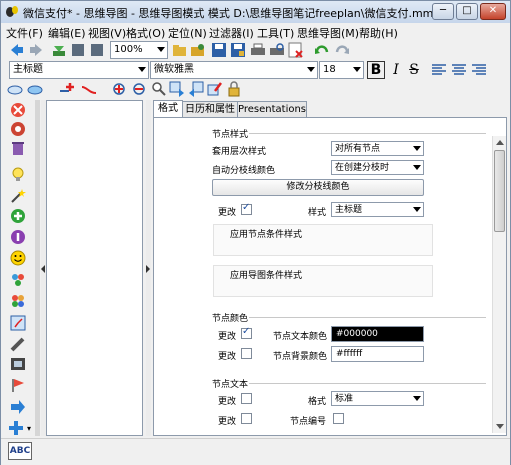 The image size is (511, 465). I want to click on tab-calendar-attributes: 日历和属性, so click(210, 109).